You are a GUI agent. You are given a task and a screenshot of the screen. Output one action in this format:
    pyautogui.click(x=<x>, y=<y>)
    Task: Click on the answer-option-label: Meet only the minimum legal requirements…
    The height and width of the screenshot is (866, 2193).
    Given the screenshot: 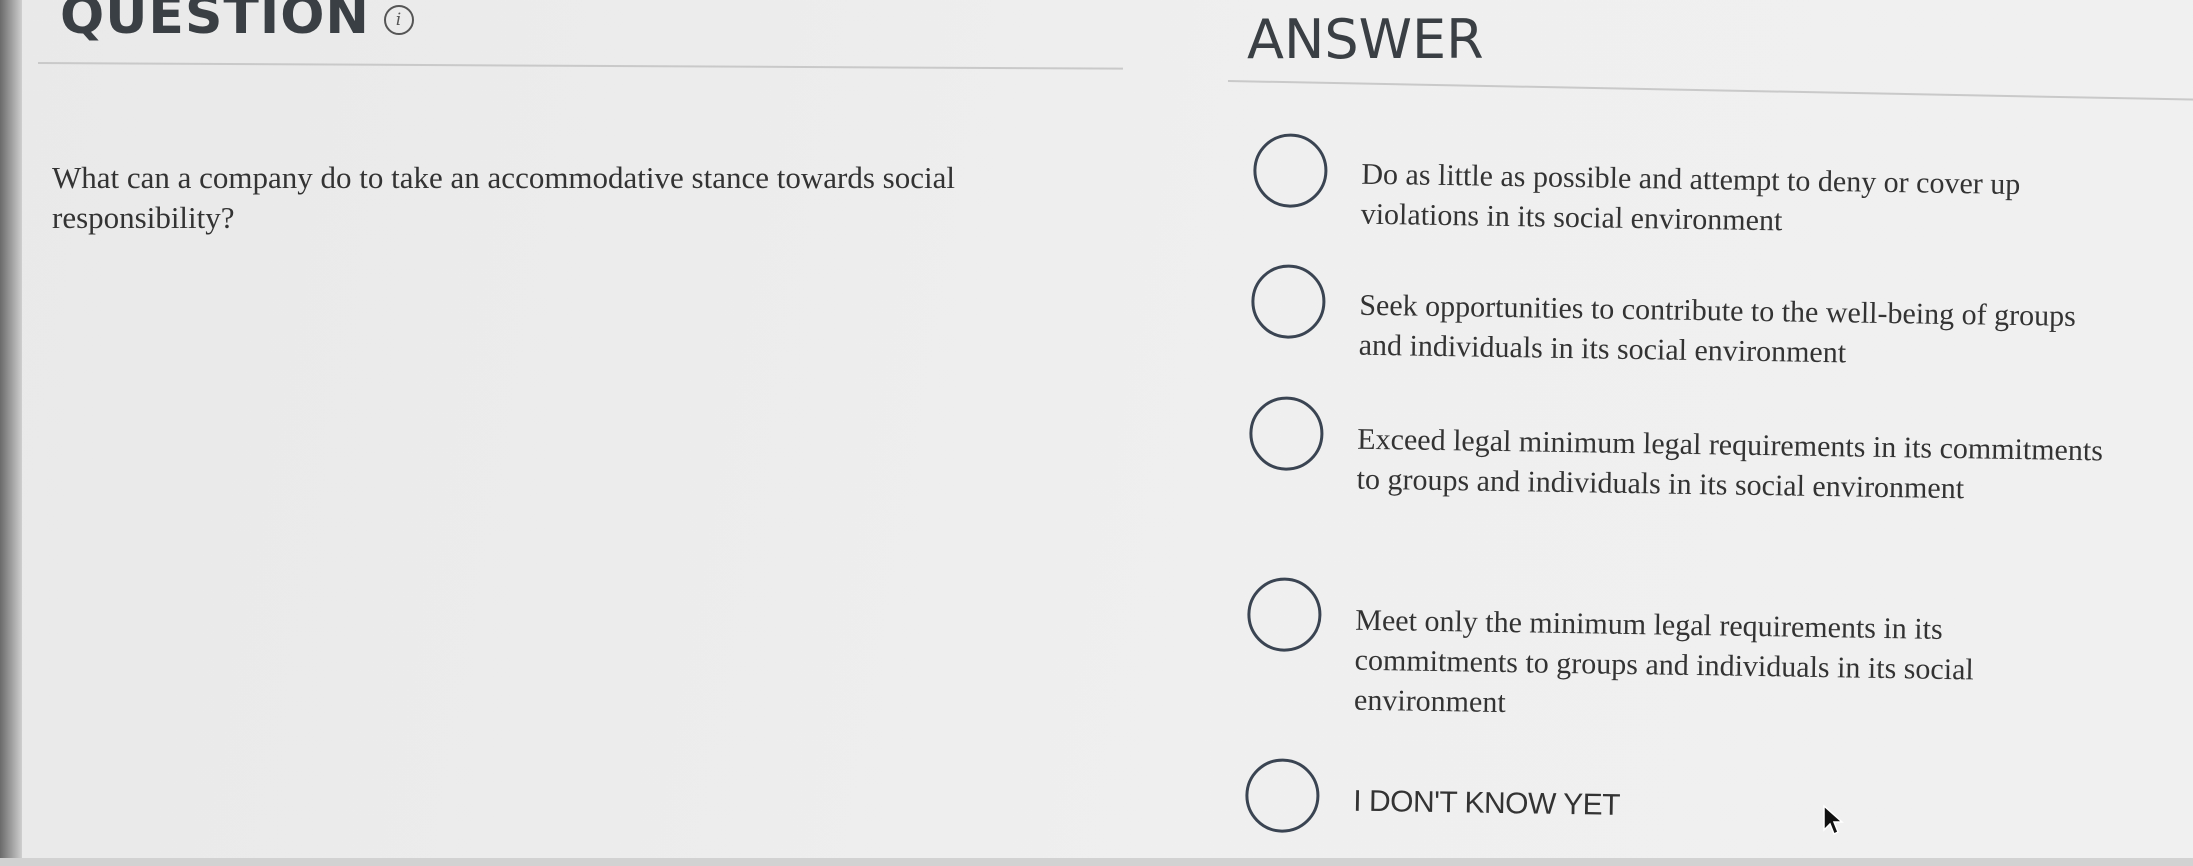 What is the action you would take?
    pyautogui.click(x=1730, y=656)
    